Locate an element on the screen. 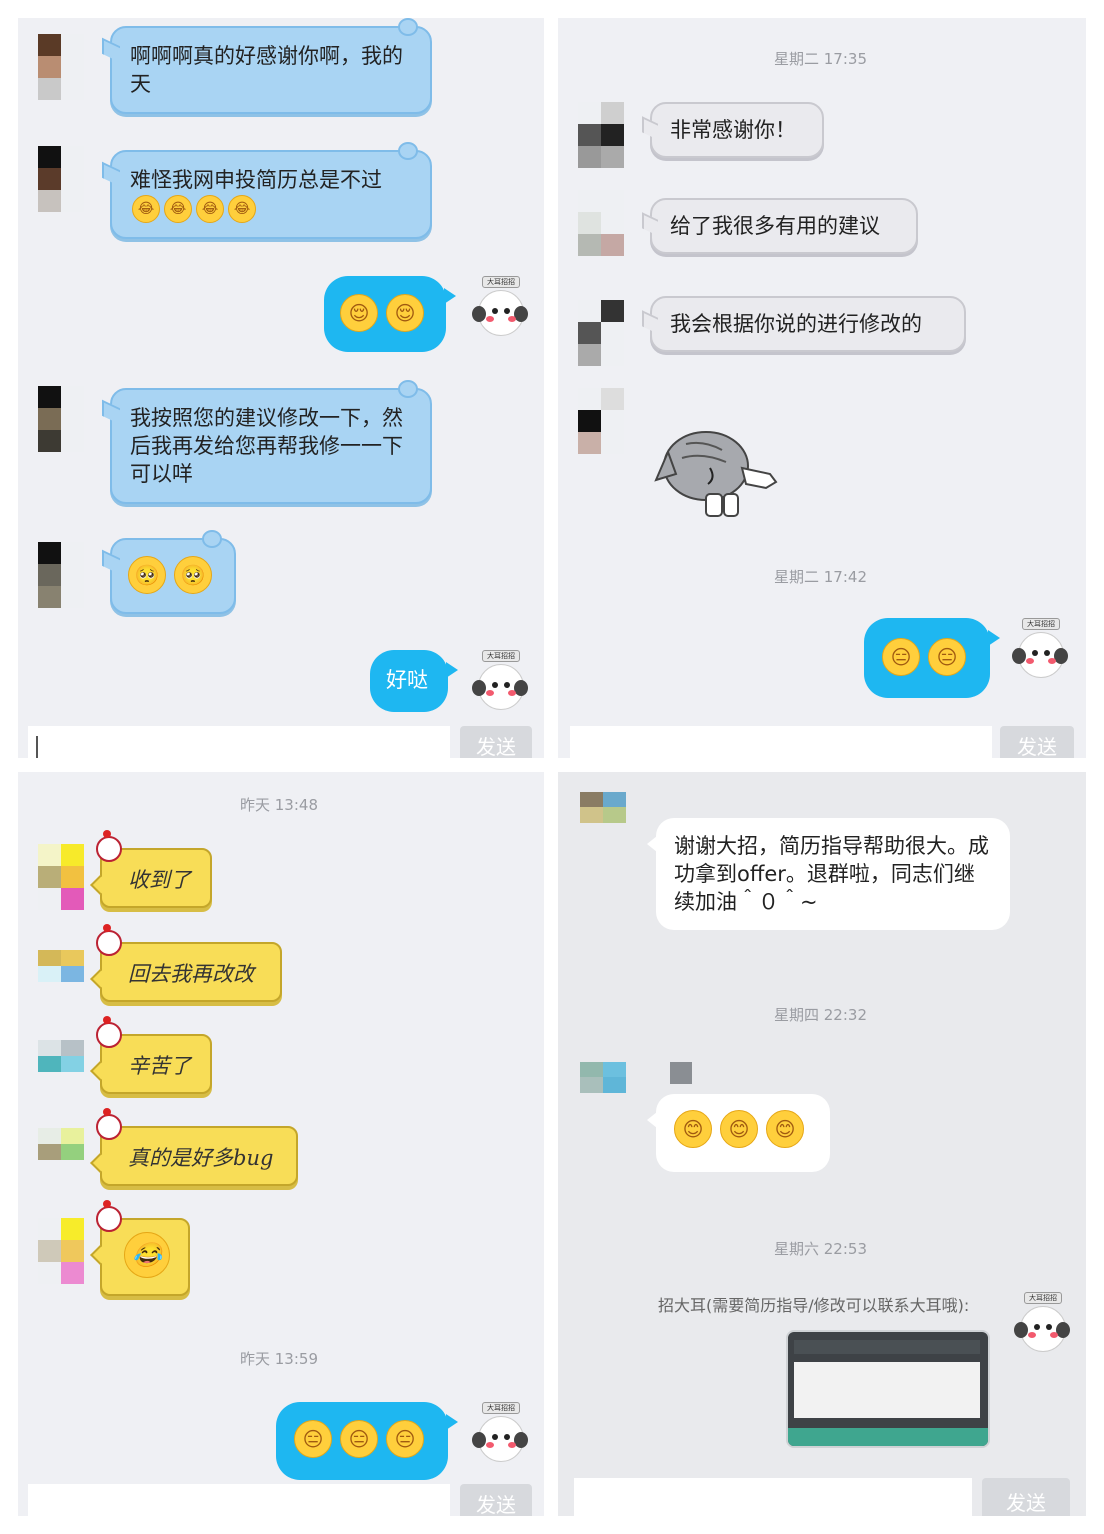  message-text: 回去我再改改 is located at coordinates (191, 974).